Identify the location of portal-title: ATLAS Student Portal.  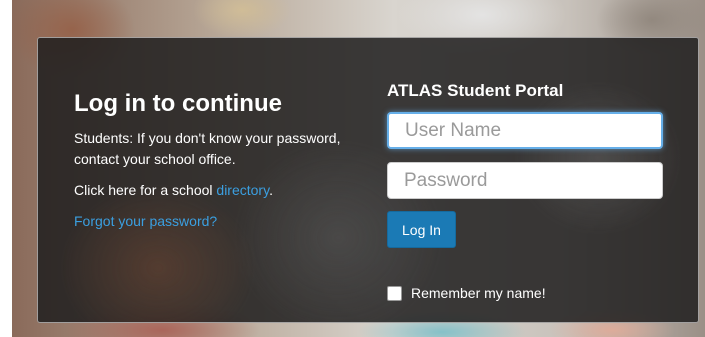
(475, 90).